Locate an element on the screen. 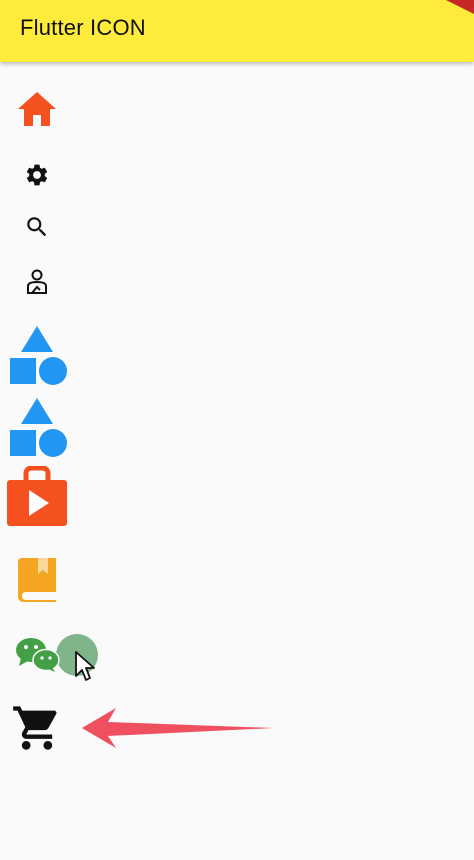 This screenshot has width=474, height=860. wechat-icon is located at coordinates (38, 655).